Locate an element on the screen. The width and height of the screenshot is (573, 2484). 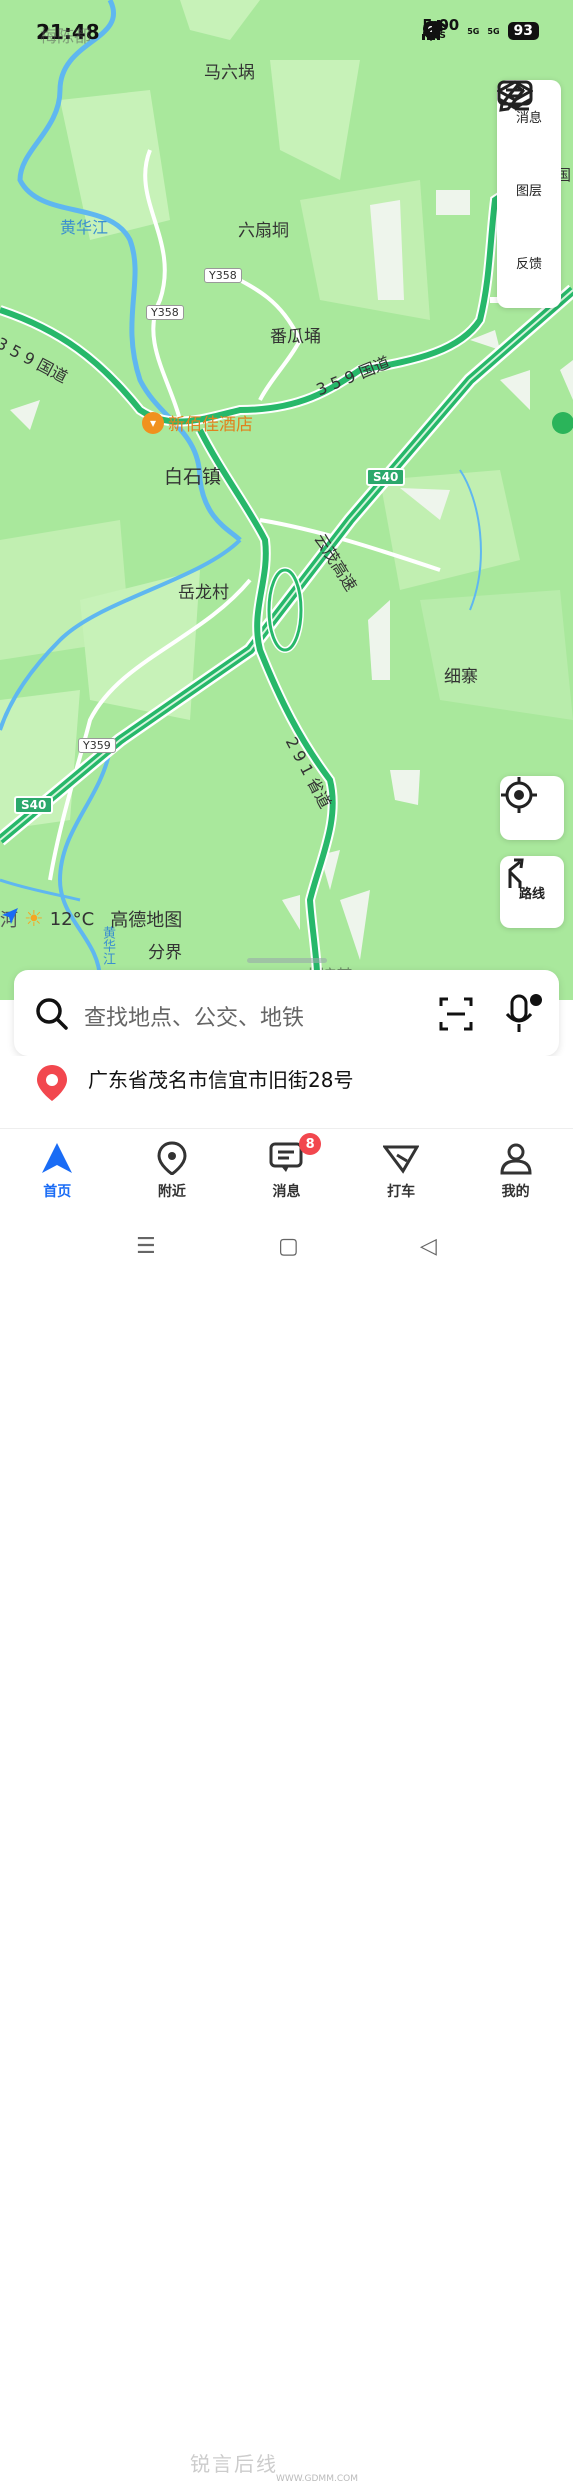
watermark-text: 锐言后线 is located at coordinates (234, 2464).